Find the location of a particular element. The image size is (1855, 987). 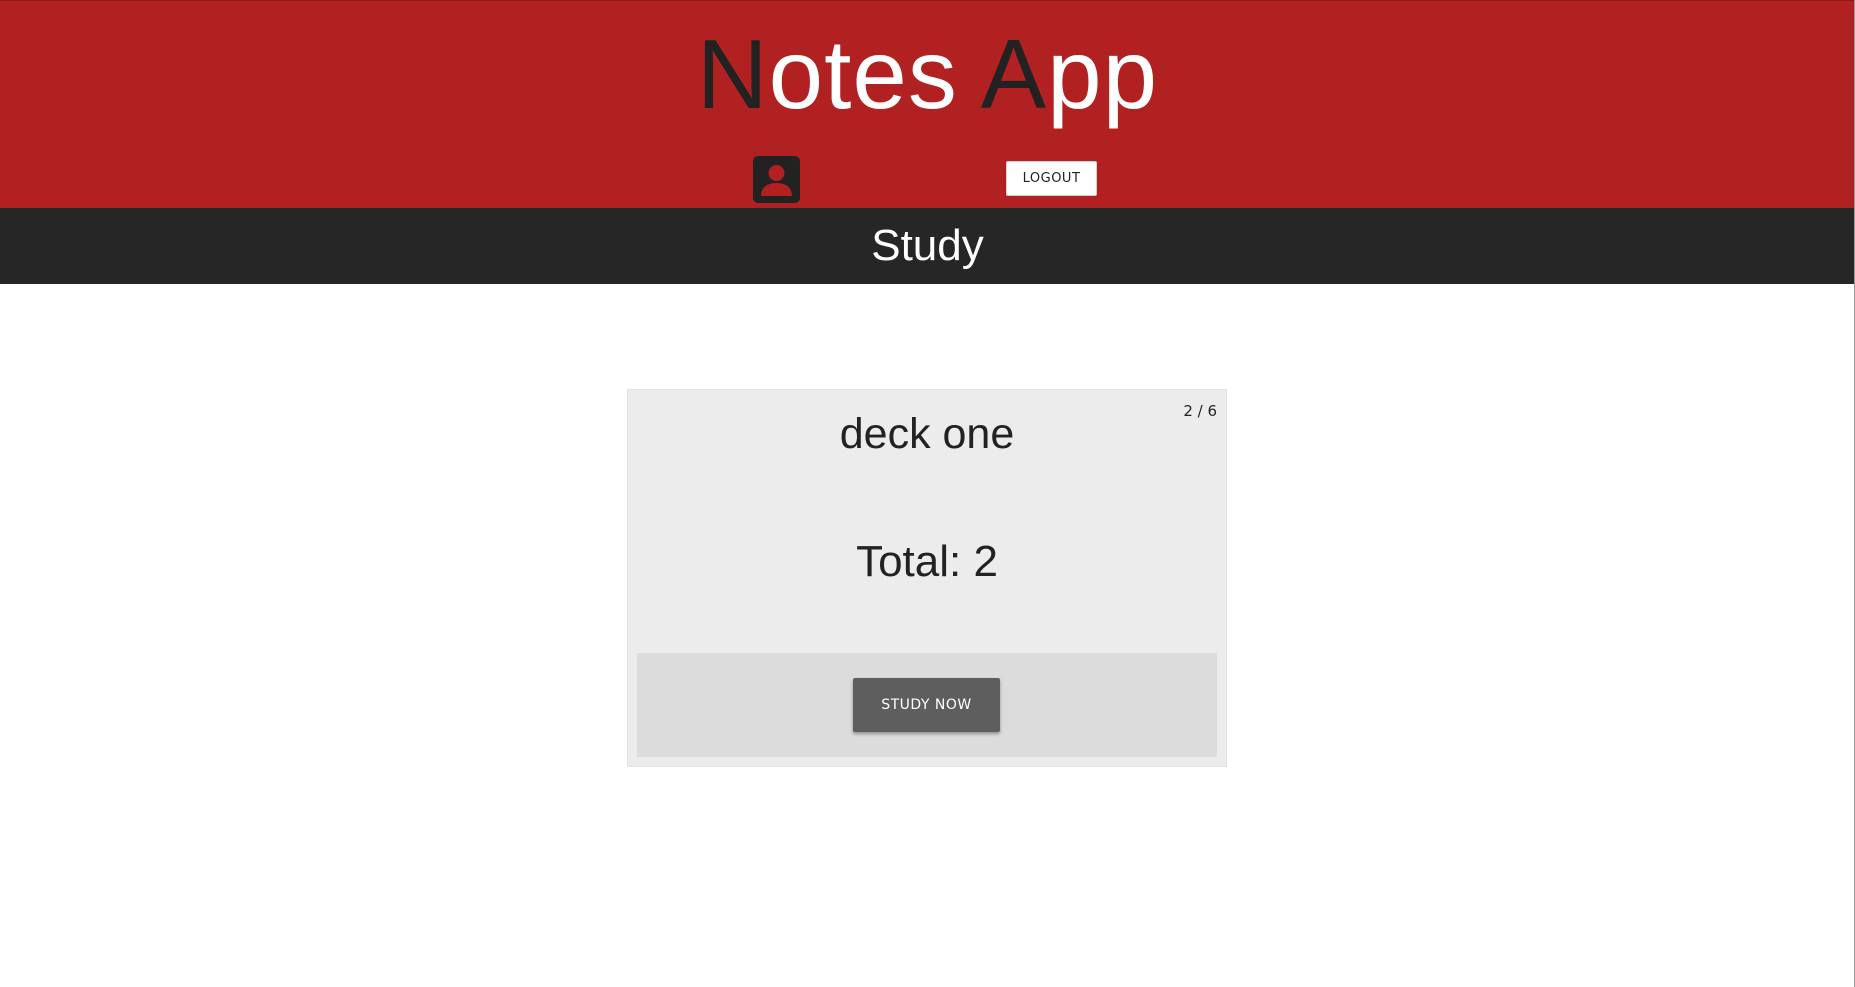

app-title-letter-n: N is located at coordinates (732, 74).